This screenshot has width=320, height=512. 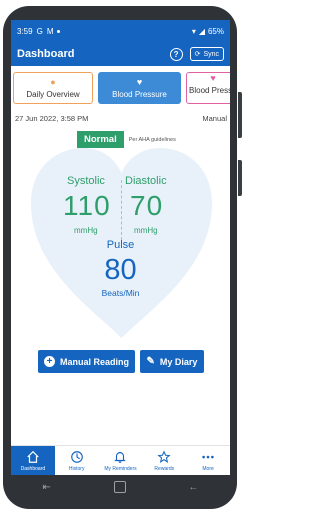 What do you see at coordinates (86, 230) in the screenshot?
I see `systolic-unit: mmHg` at bounding box center [86, 230].